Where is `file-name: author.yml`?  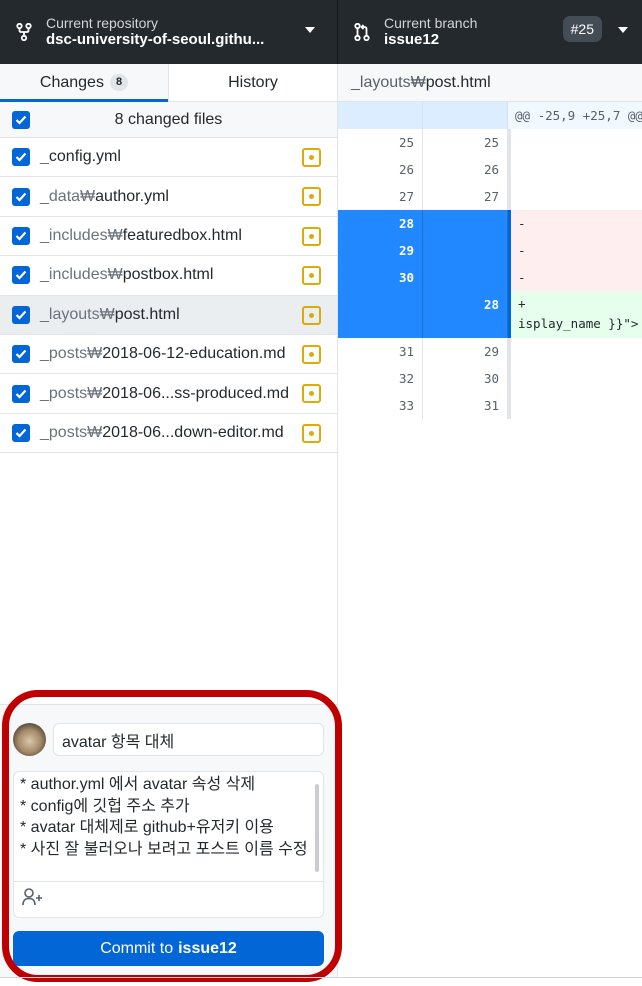
file-name: author.yml is located at coordinates (132, 196).